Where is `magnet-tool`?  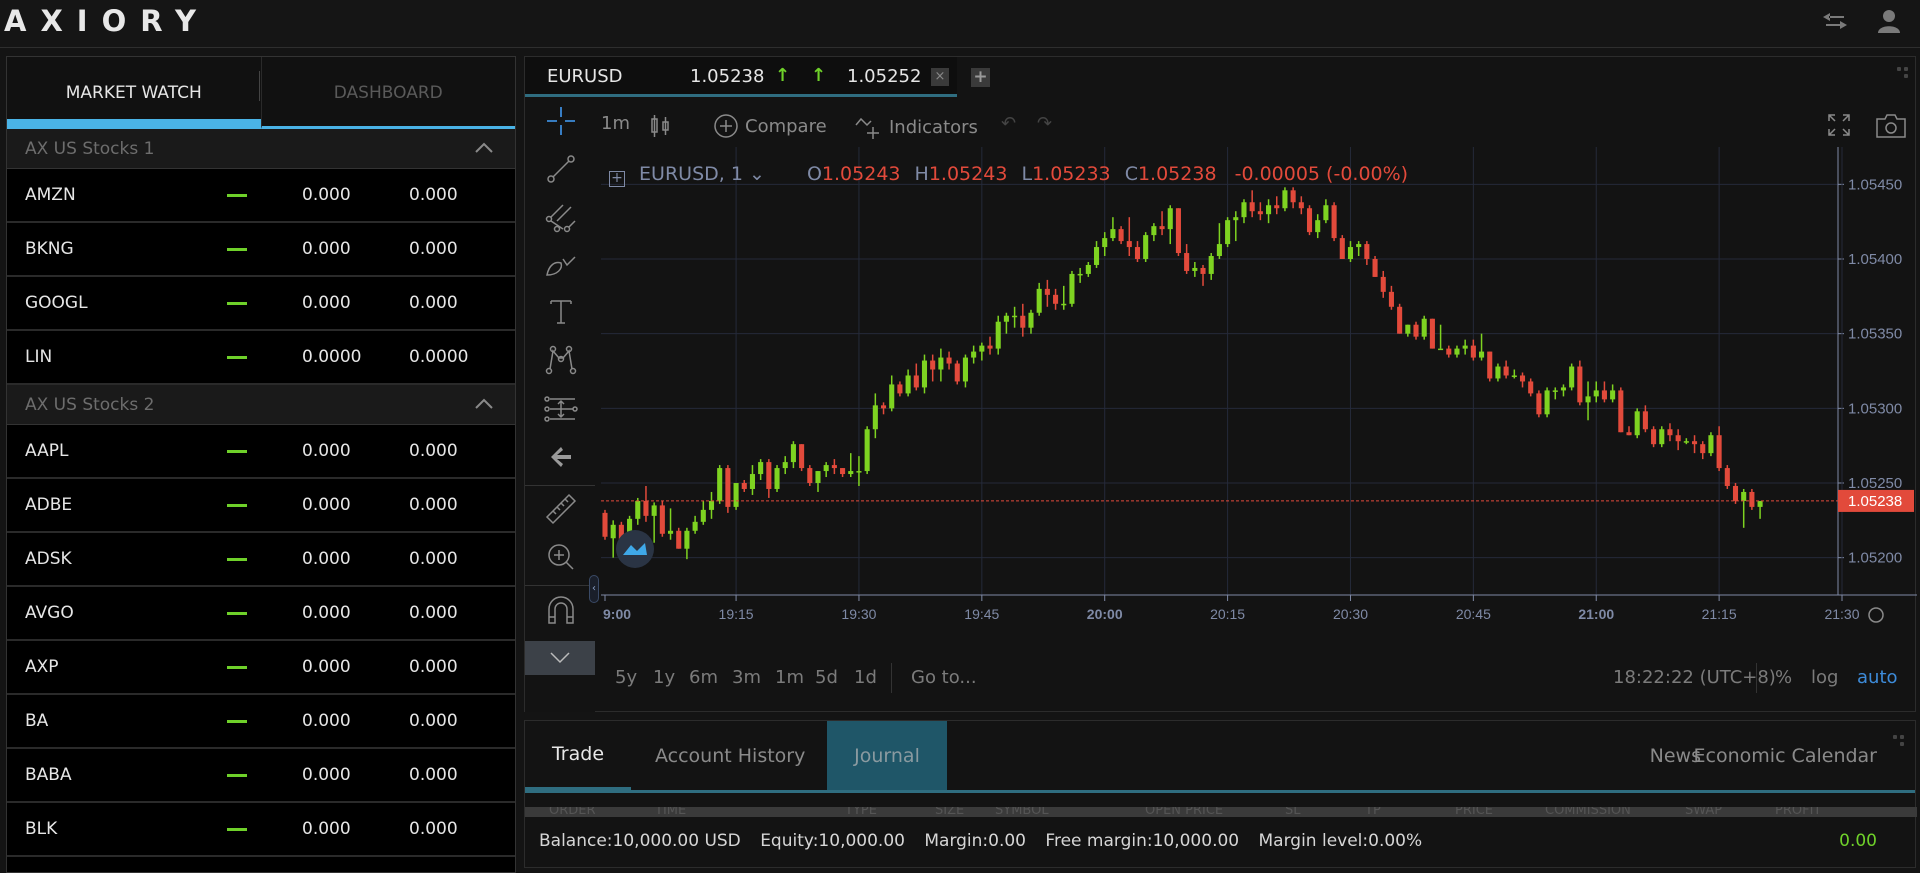 magnet-tool is located at coordinates (561, 611).